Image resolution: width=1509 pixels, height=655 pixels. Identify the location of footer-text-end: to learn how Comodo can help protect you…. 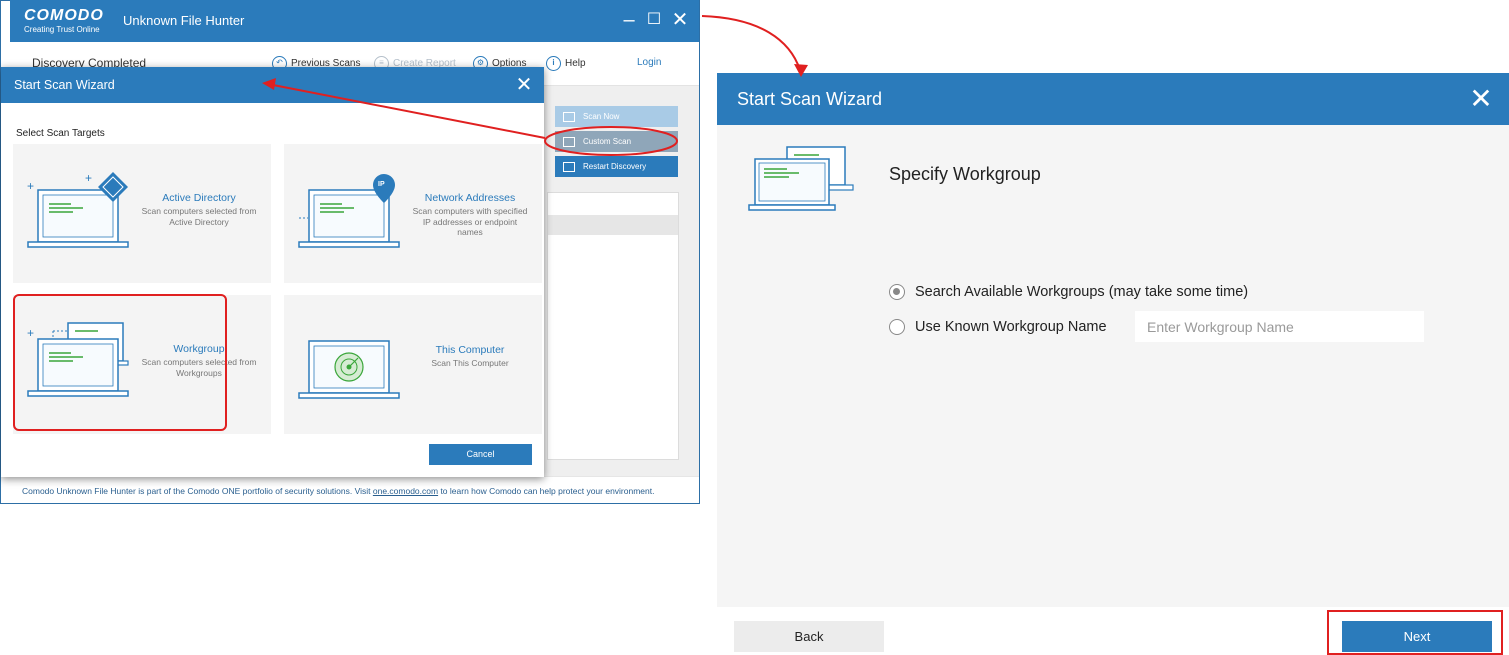
(546, 491).